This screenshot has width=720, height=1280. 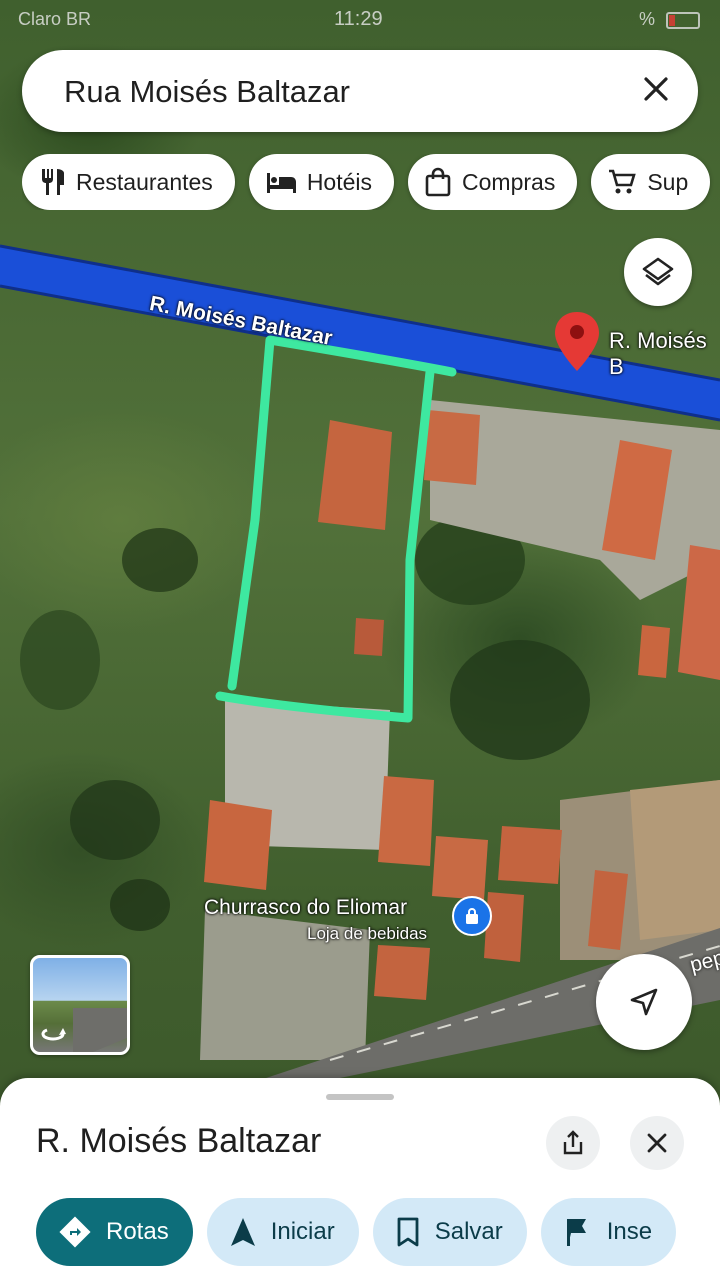 What do you see at coordinates (509, 181) in the screenshot?
I see `chip-label: Compras` at bounding box center [509, 181].